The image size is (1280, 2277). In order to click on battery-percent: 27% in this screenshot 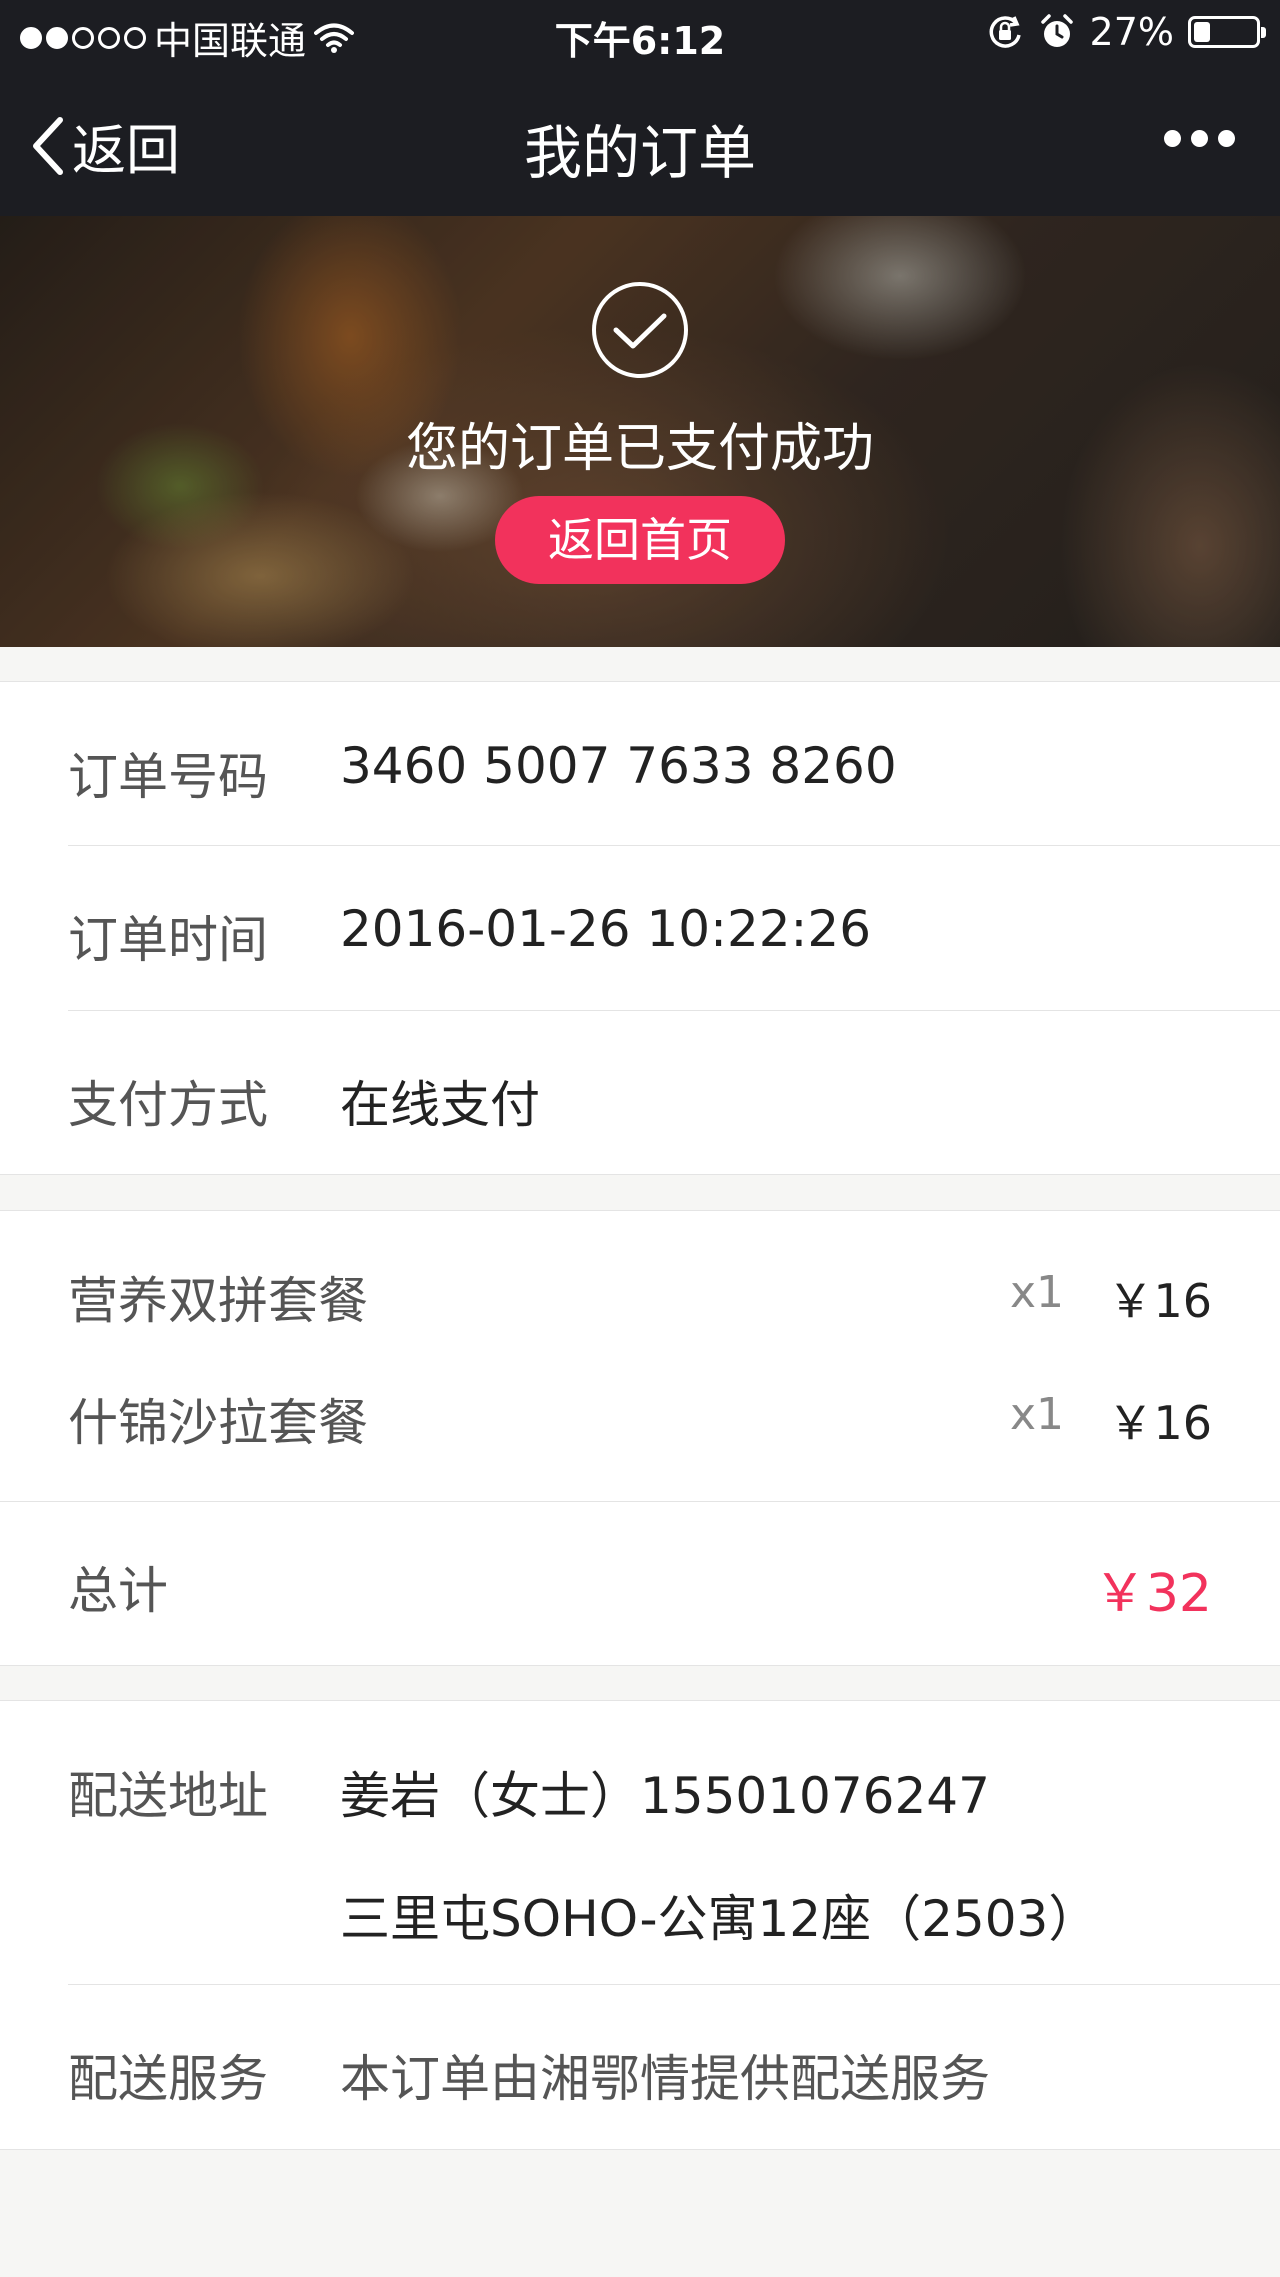, I will do `click(1131, 32)`.